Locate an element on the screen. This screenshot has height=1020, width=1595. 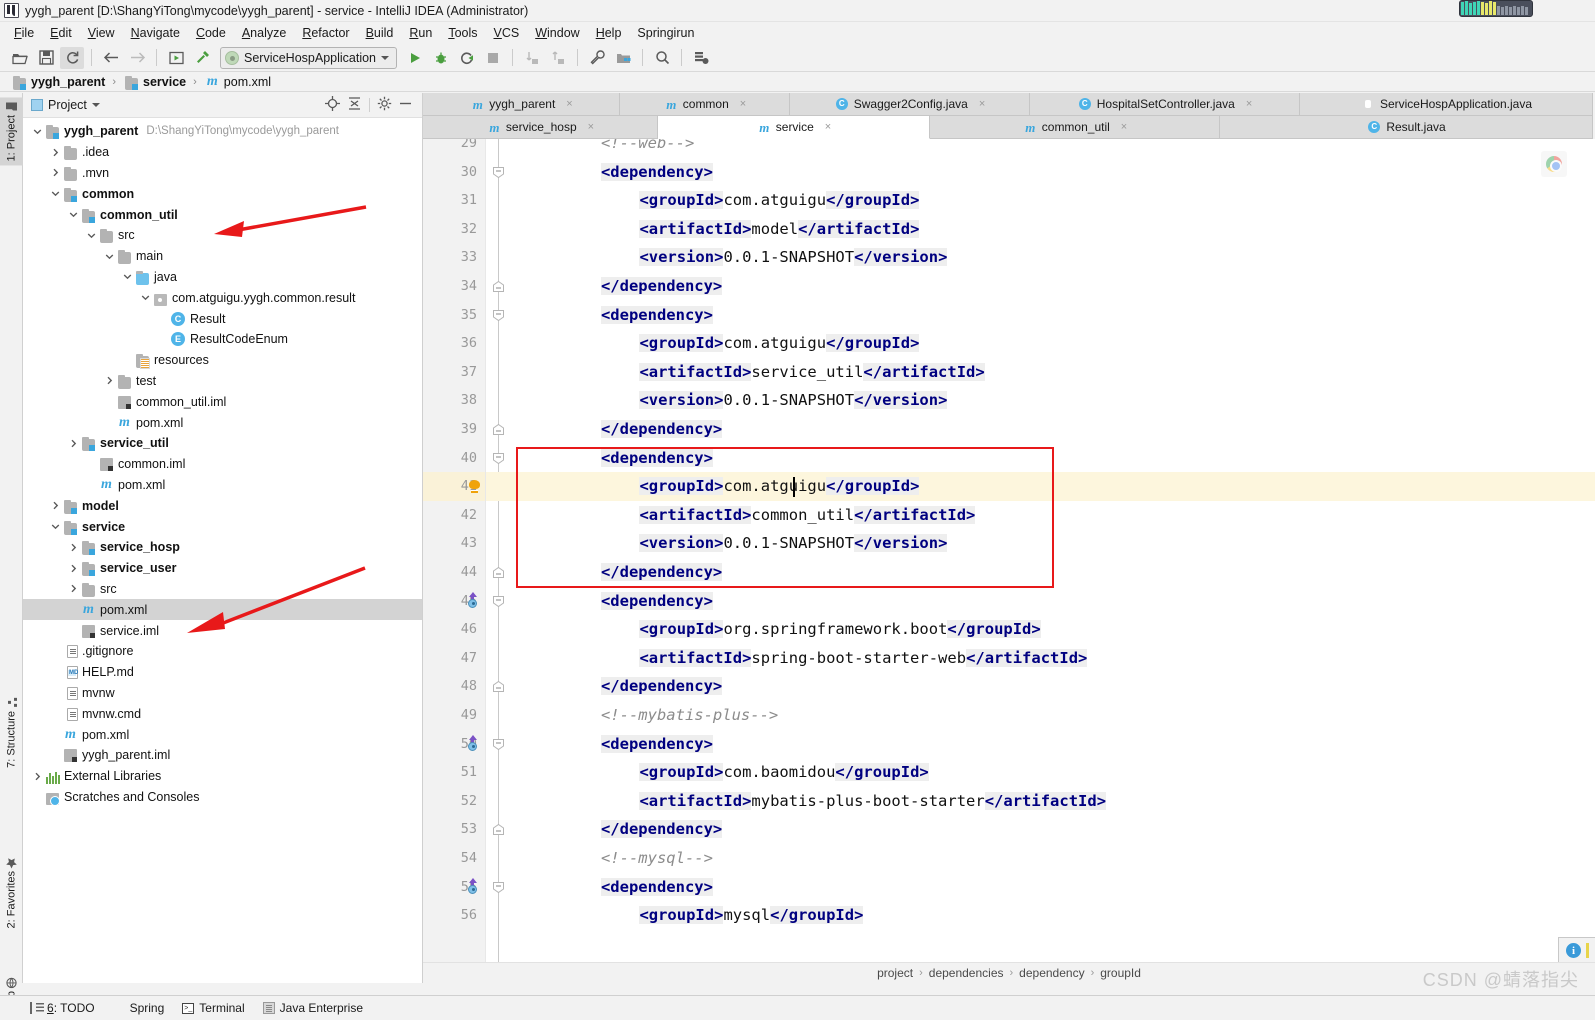
save-all-icon is located at coordinates (46, 58).